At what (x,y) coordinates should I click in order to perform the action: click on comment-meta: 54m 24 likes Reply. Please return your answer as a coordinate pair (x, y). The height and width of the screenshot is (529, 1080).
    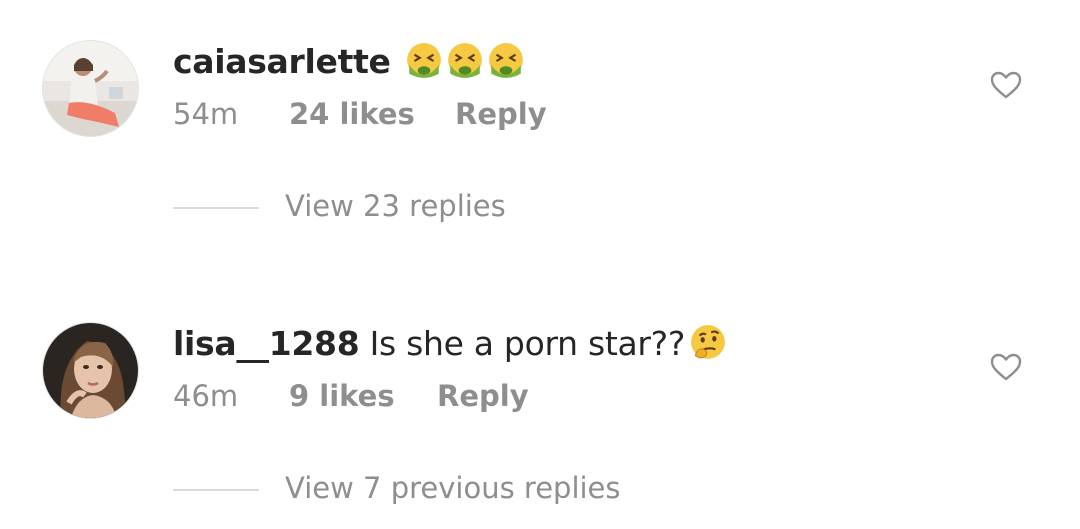
    Looking at the image, I should click on (360, 114).